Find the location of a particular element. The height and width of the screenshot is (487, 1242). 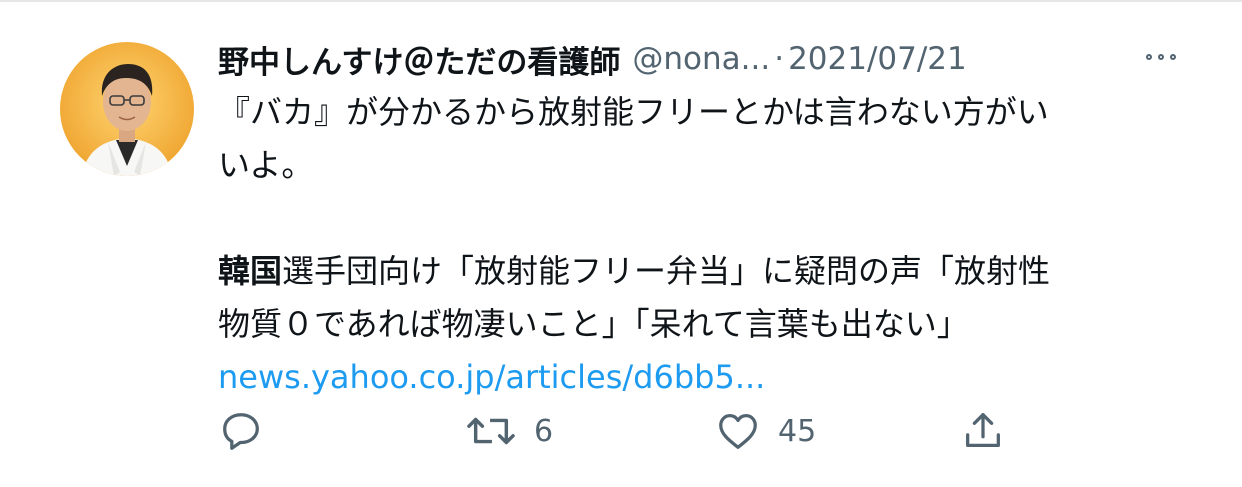

more-options-button is located at coordinates (1161, 57).